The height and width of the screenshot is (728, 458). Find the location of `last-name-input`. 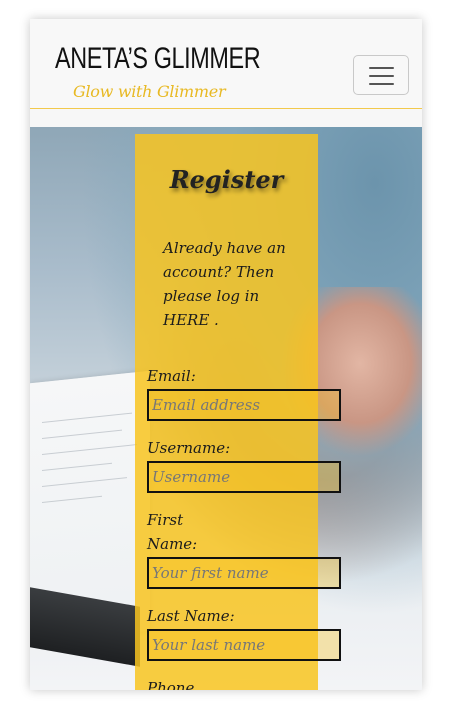

last-name-input is located at coordinates (244, 645).